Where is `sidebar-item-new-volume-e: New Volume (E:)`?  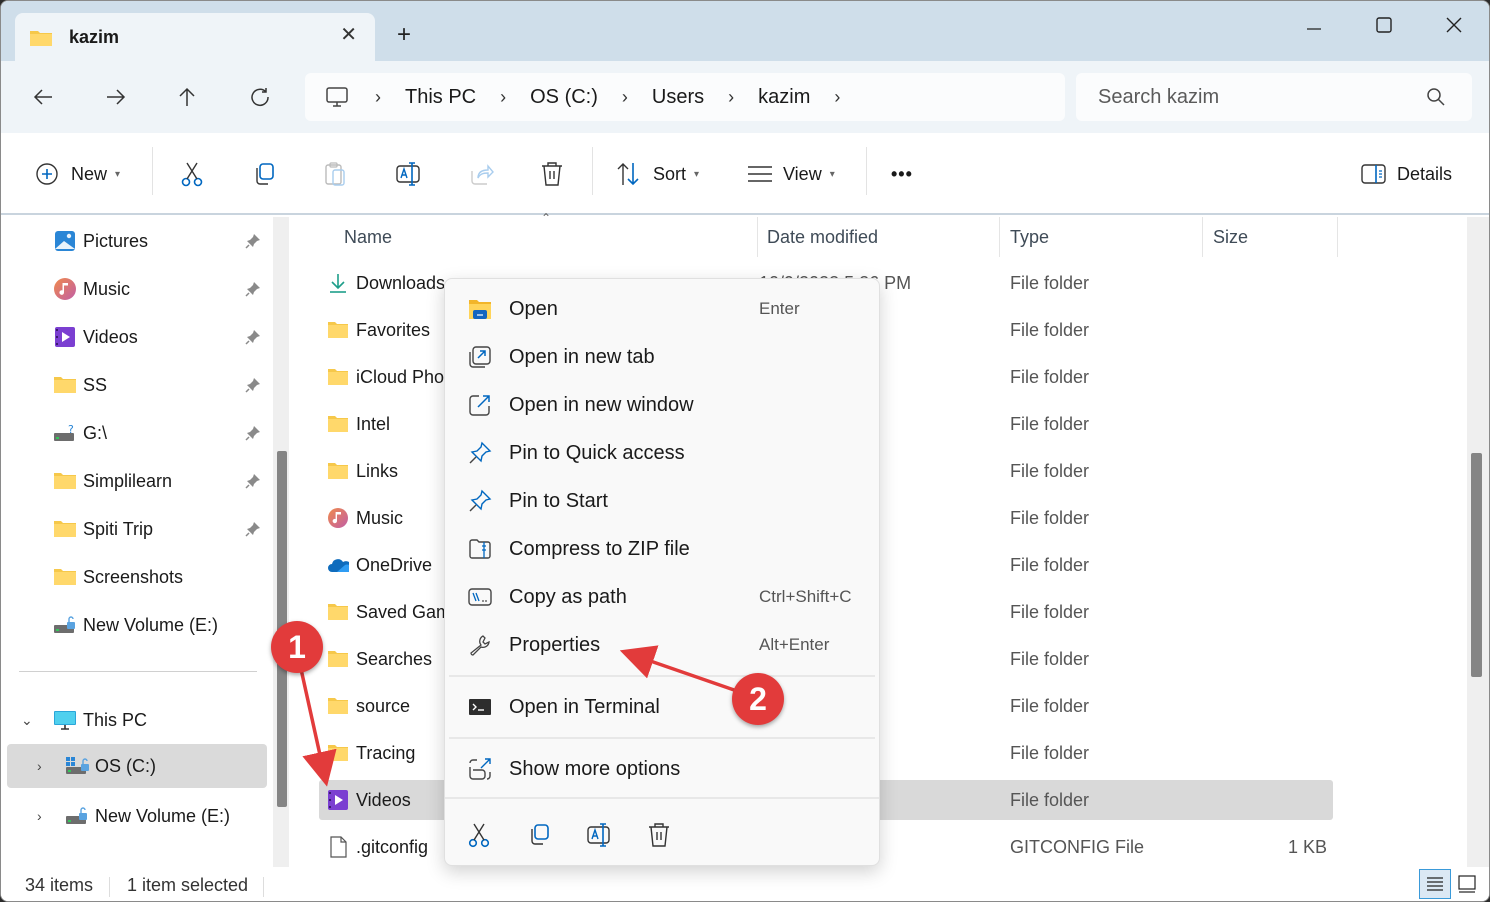 sidebar-item-new-volume-e: New Volume (E:) is located at coordinates (134, 625).